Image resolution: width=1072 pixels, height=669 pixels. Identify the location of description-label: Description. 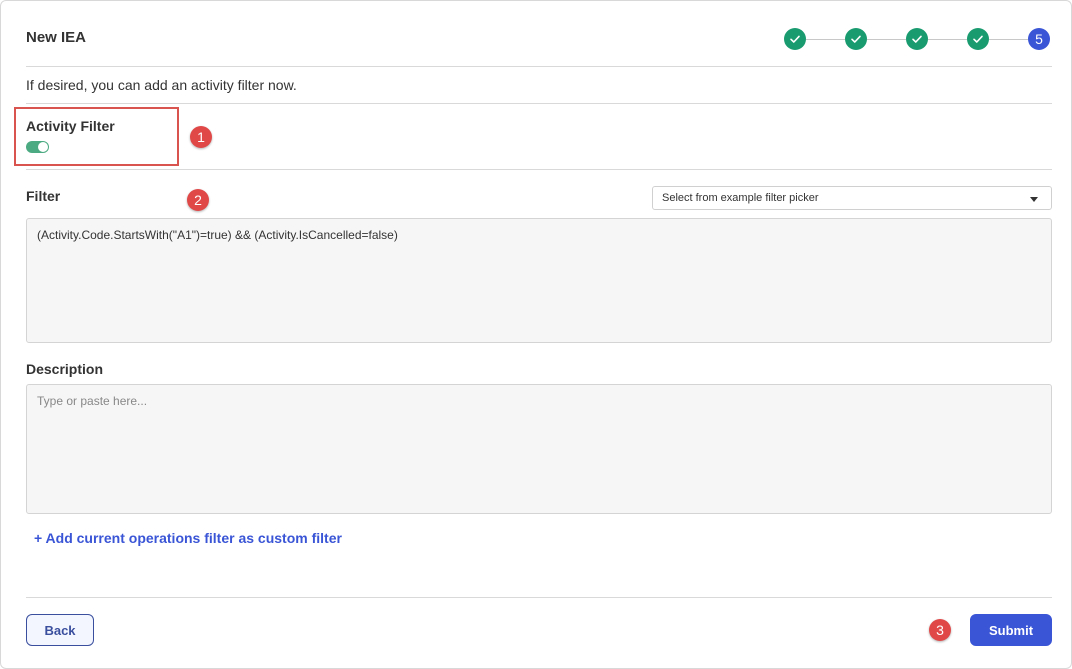
(65, 369).